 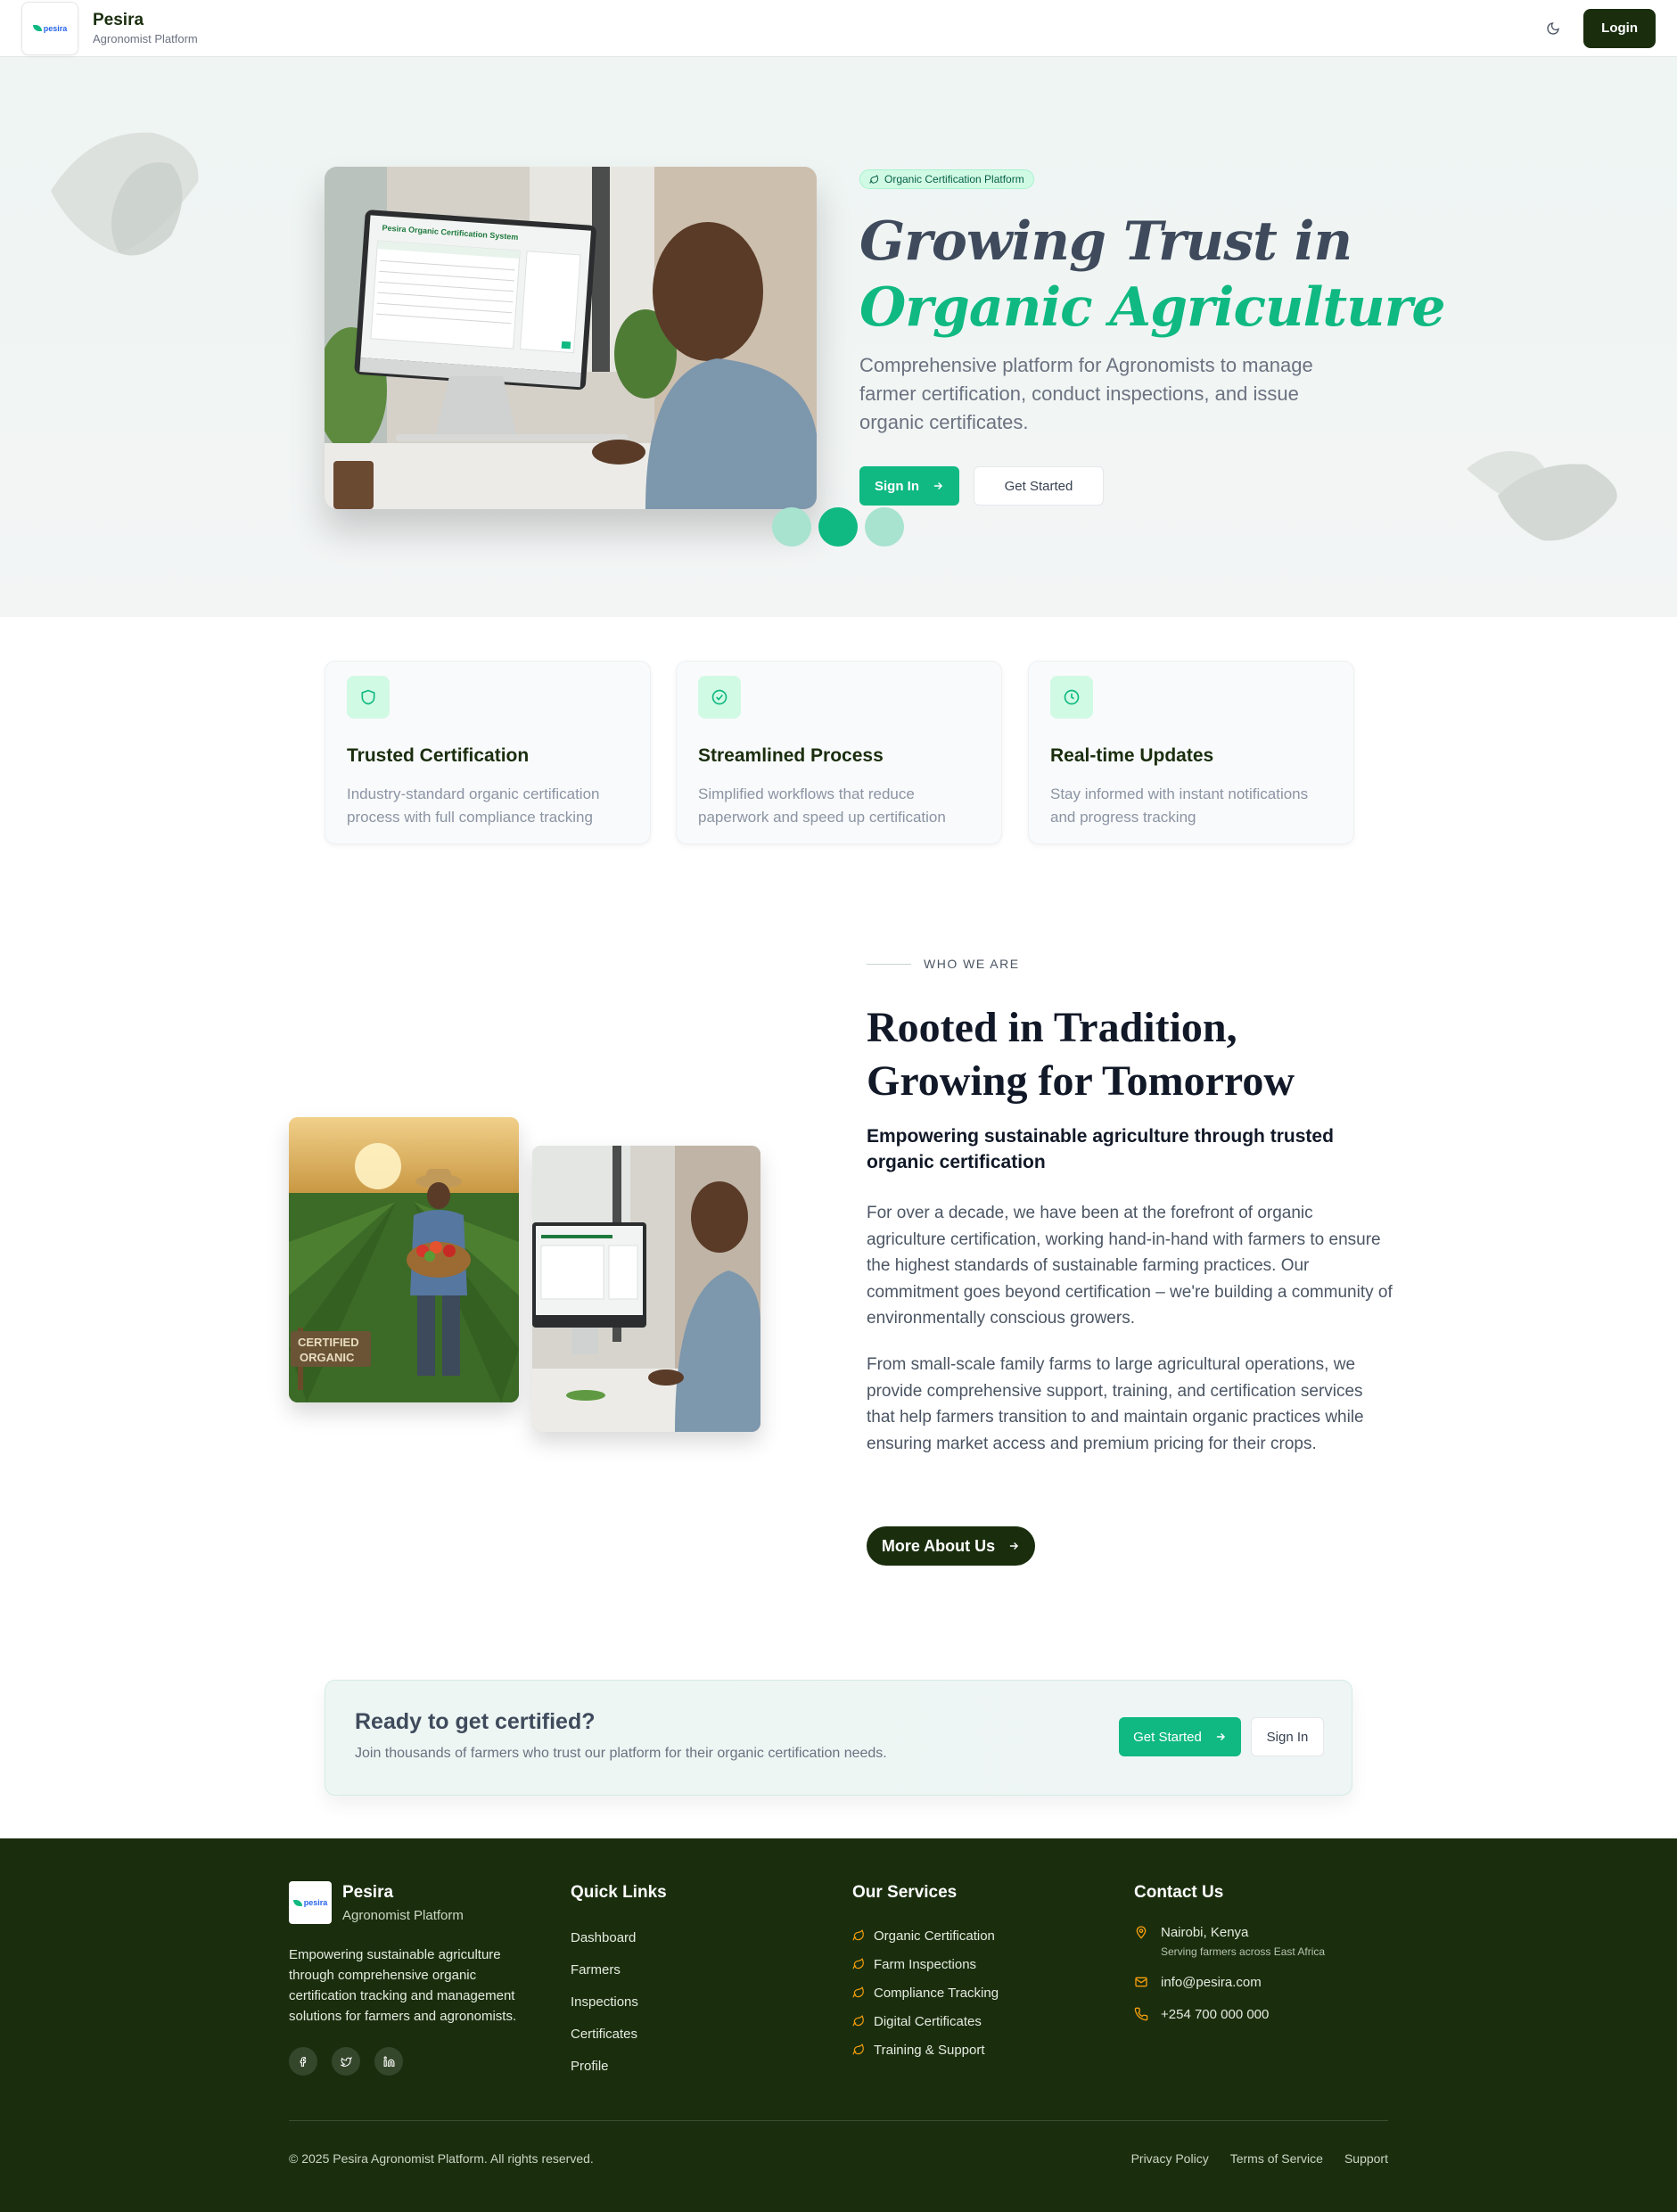 I want to click on map-pin-icon, so click(x=1141, y=1932).